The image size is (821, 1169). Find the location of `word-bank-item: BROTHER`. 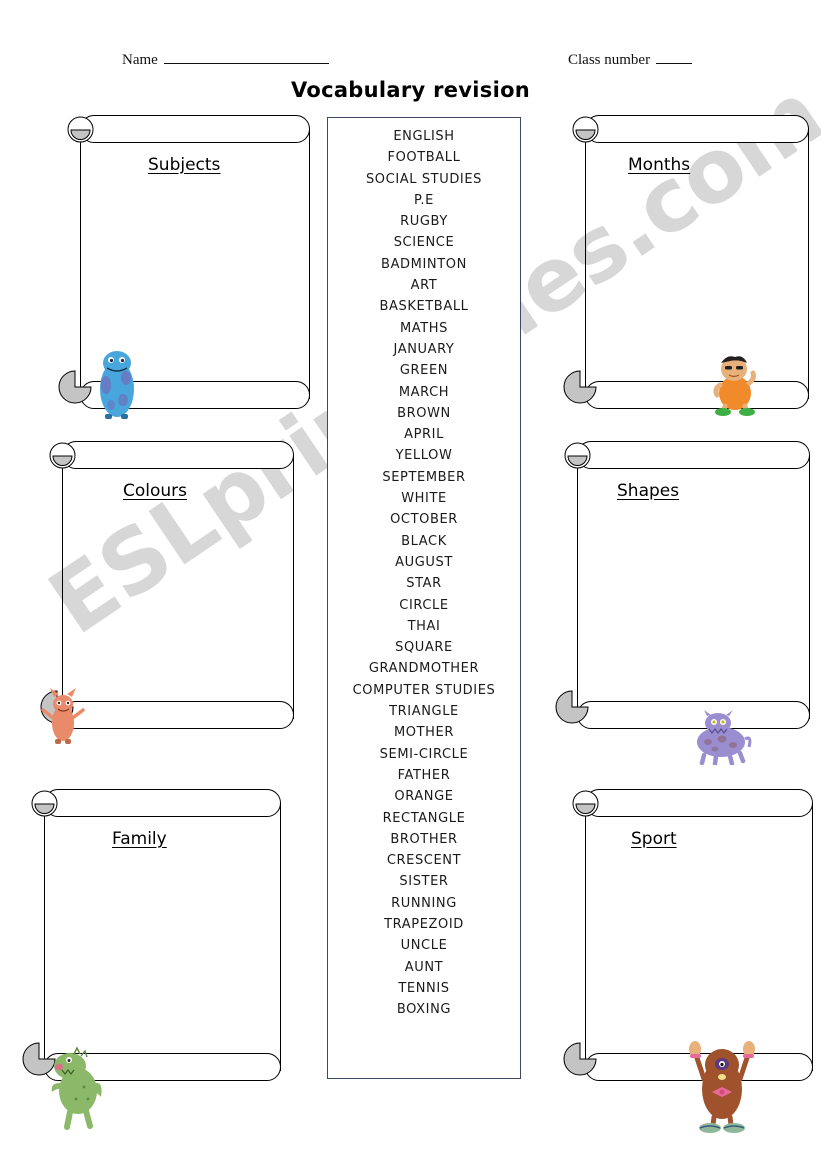

word-bank-item: BROTHER is located at coordinates (424, 839).